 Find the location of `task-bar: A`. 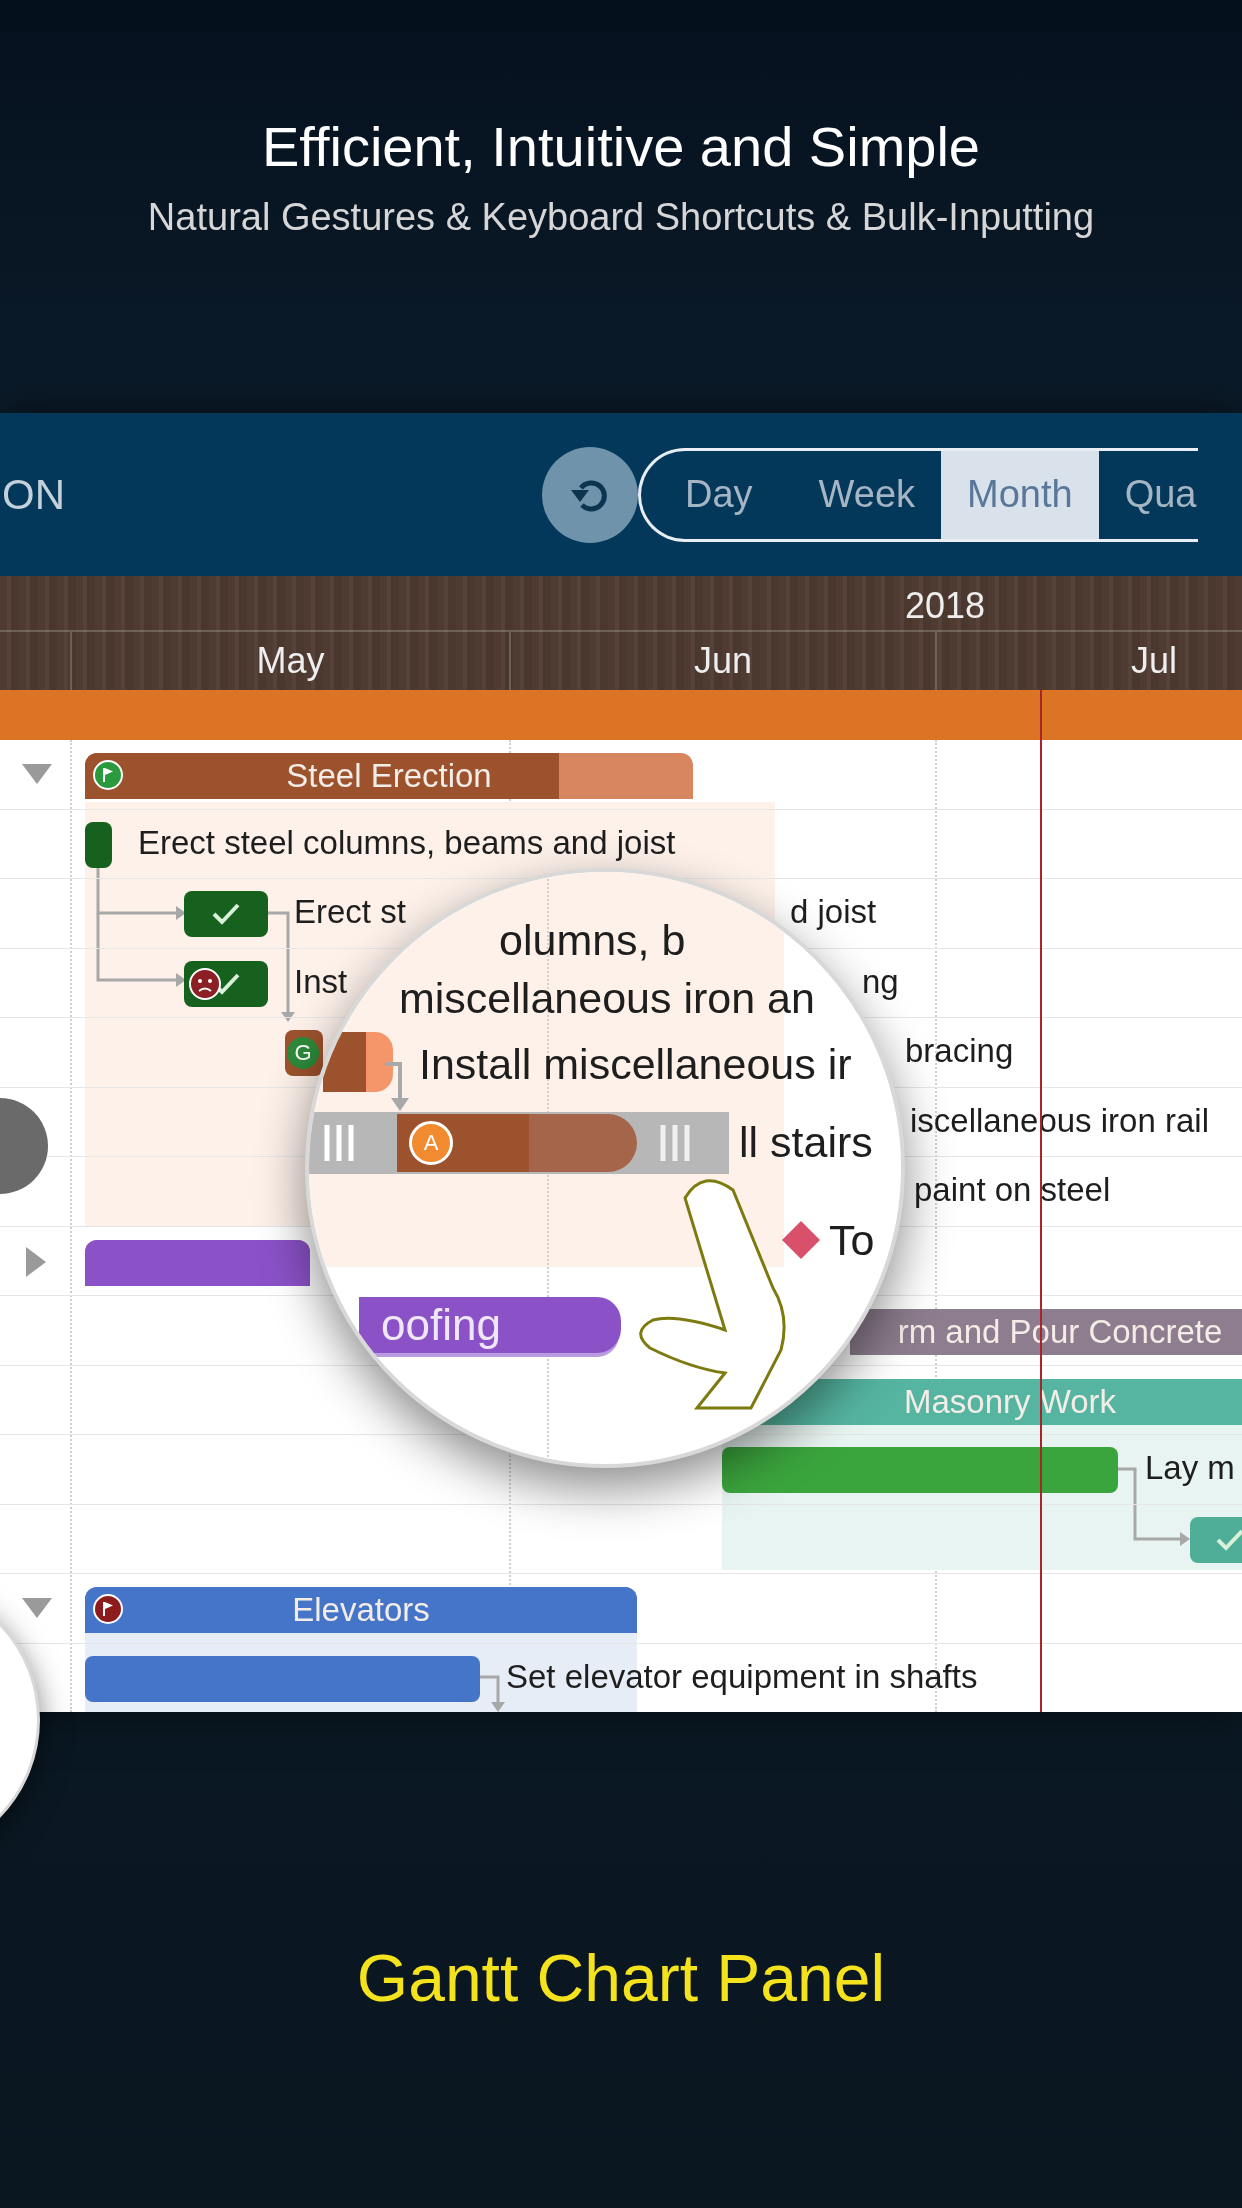

task-bar: A is located at coordinates (517, 1143).